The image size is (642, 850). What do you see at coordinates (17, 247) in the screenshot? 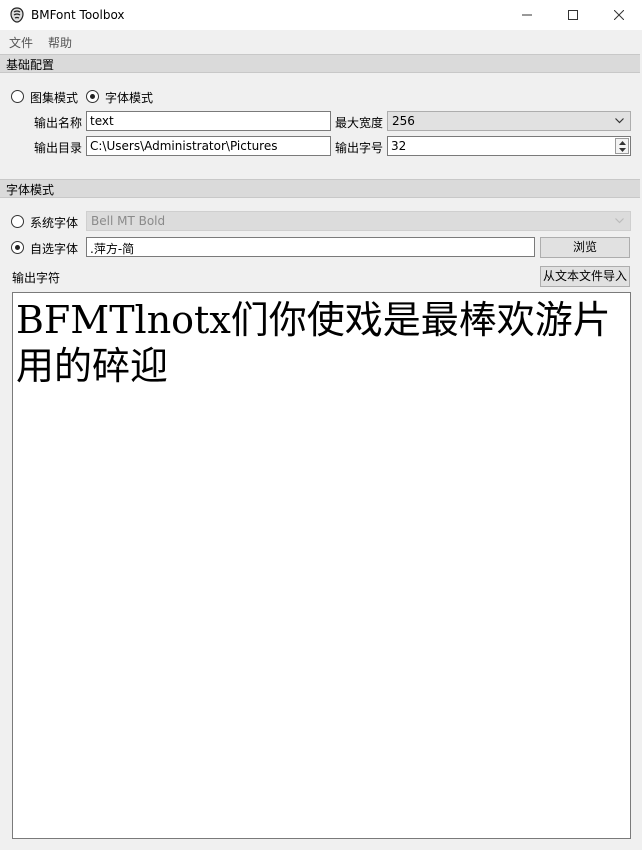
I see `custom-font-radio` at bounding box center [17, 247].